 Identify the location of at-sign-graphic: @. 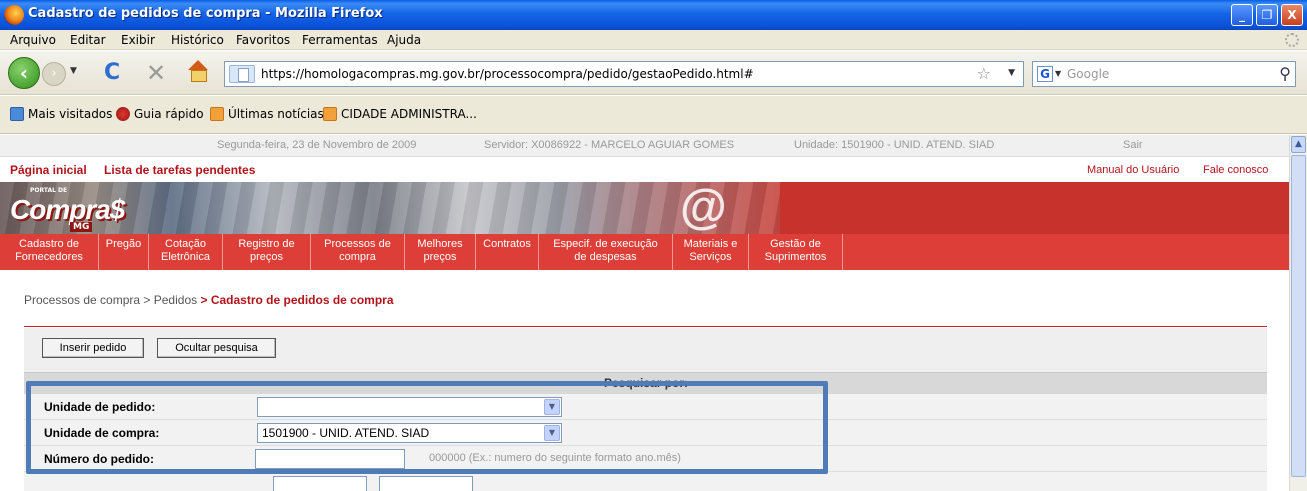
(703, 207).